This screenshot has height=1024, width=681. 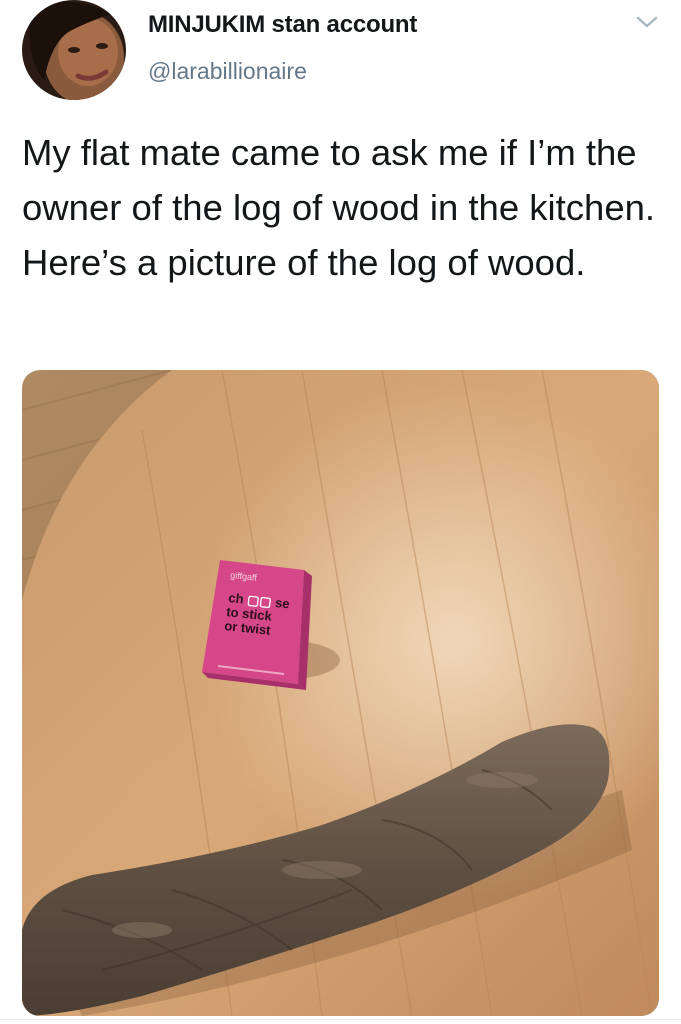 I want to click on chevron-down-icon, so click(x=647, y=22).